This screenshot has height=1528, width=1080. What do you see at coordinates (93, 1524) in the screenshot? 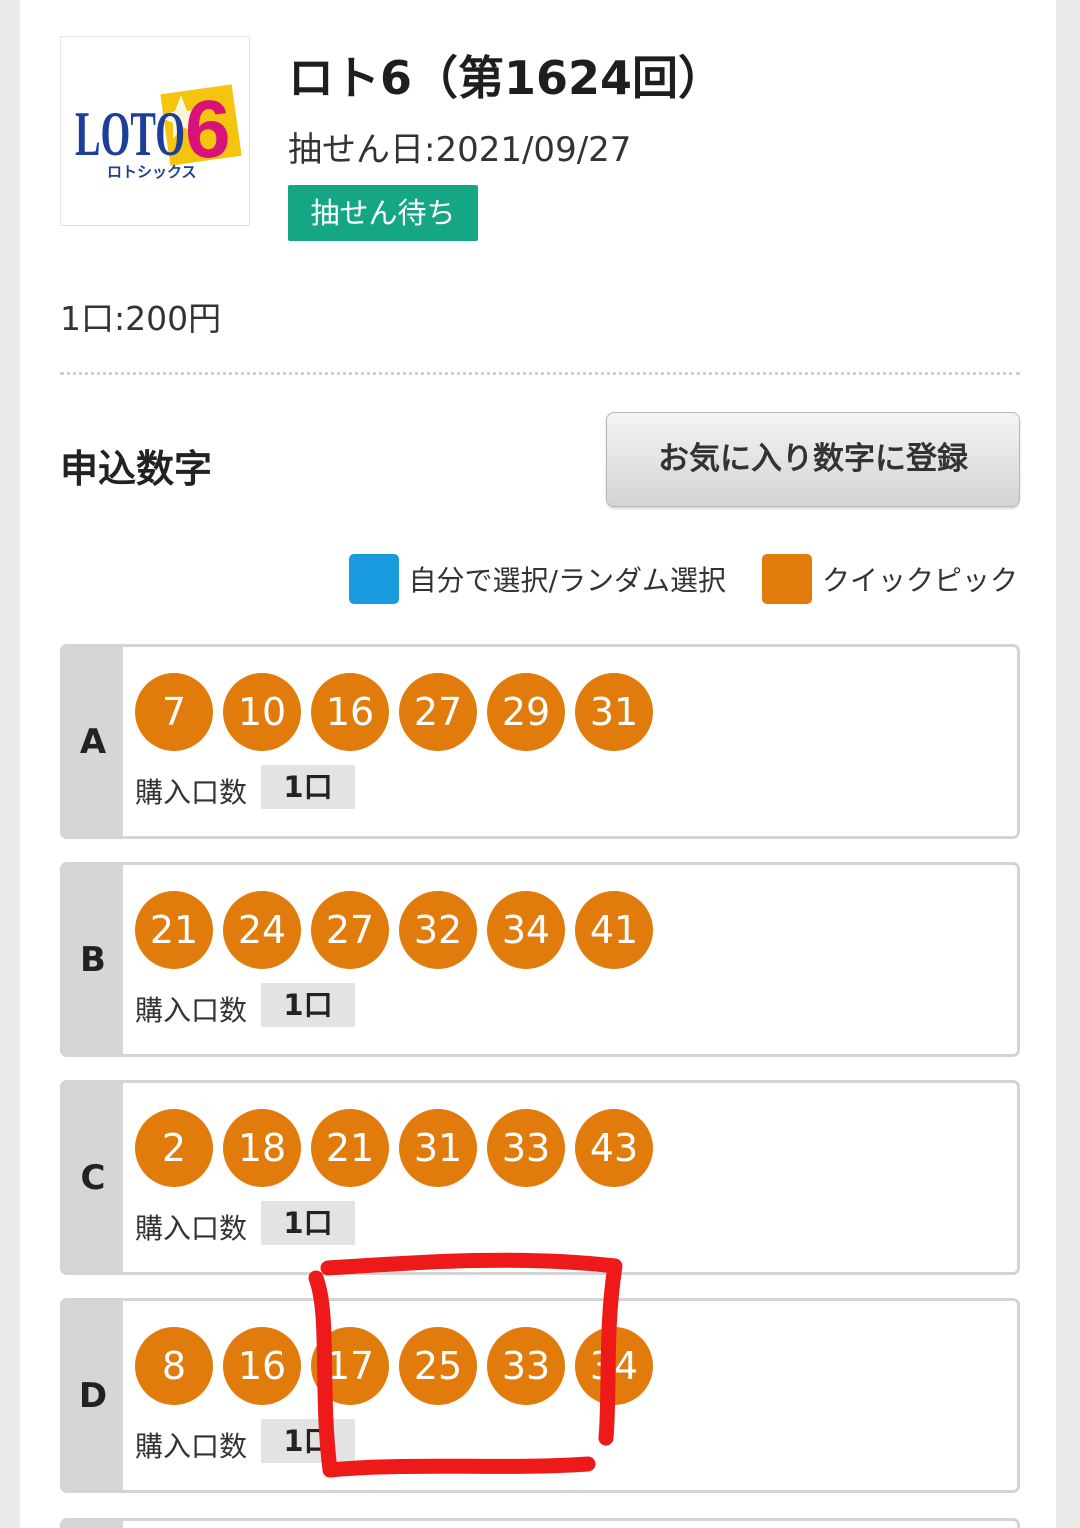
I see `ticket-letter` at bounding box center [93, 1524].